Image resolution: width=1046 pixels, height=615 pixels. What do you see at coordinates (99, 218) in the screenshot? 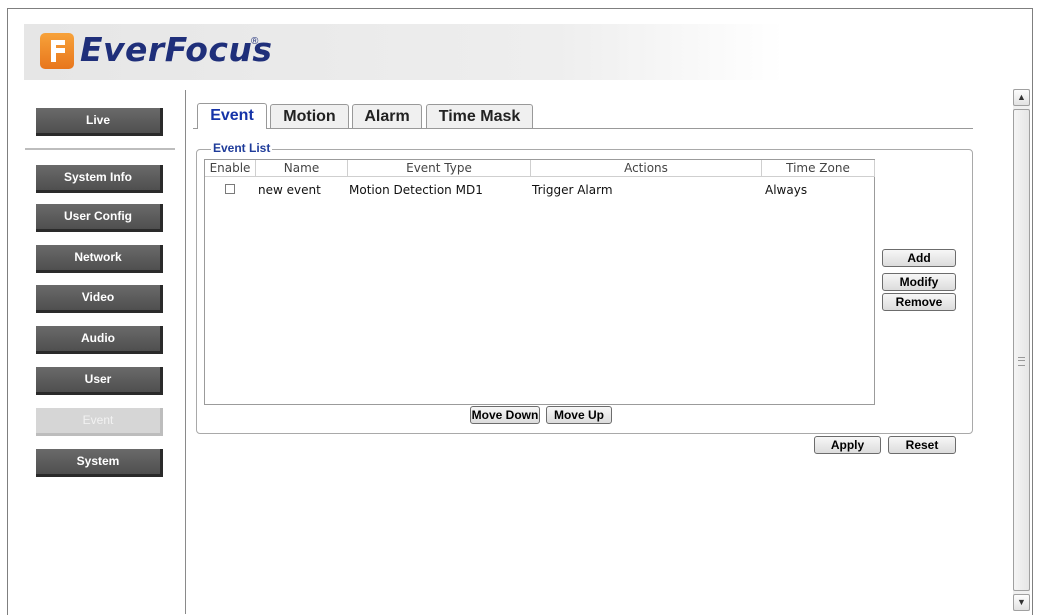
I see `sidebar-item-user-config: User Config` at bounding box center [99, 218].